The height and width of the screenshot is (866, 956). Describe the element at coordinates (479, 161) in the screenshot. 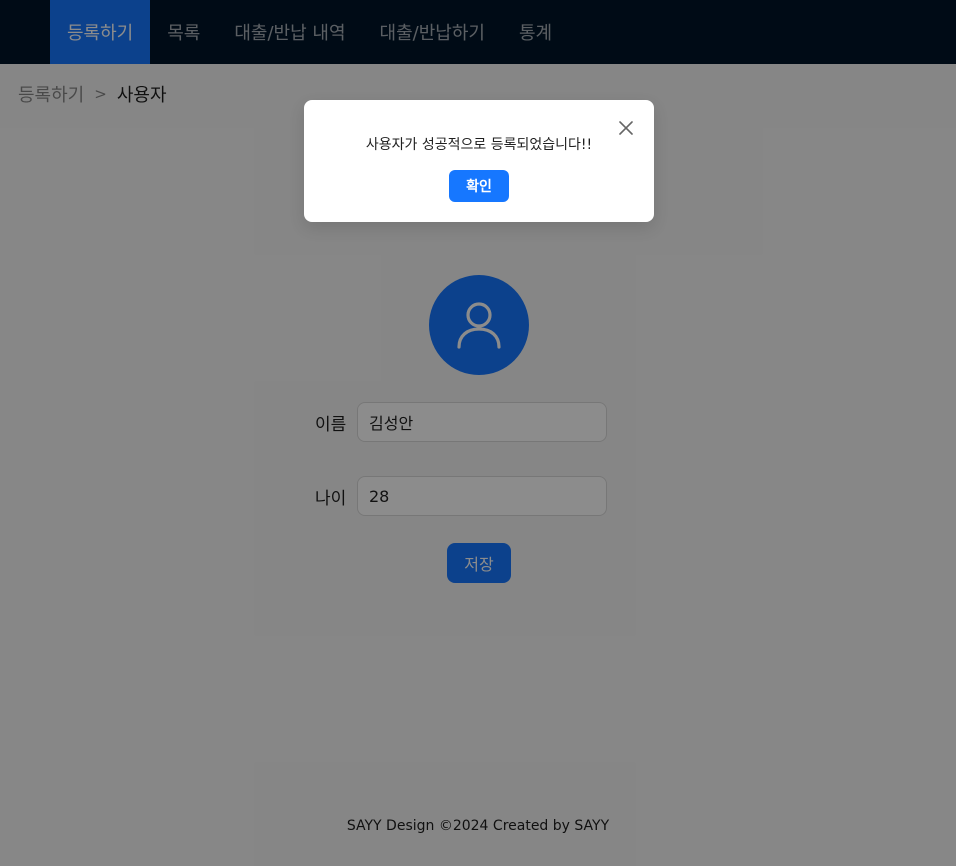

I see `success-modal: 사용자가 성공적으로 등록되었습니다!! 확인` at that location.